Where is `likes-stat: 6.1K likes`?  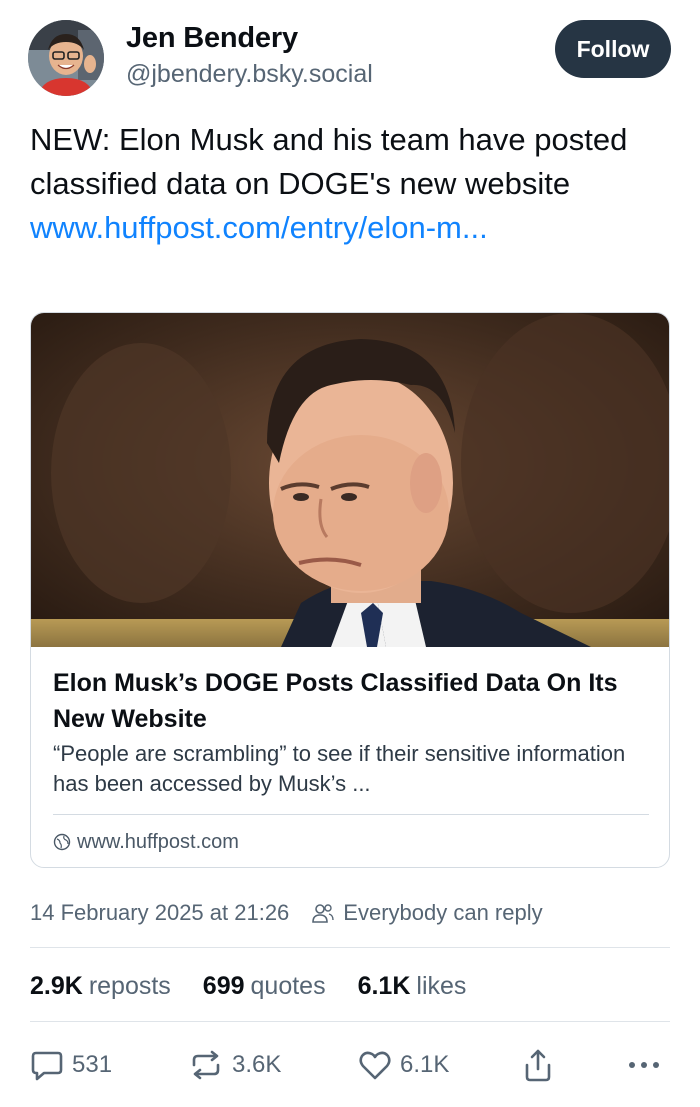
likes-stat: 6.1K likes is located at coordinates (412, 986).